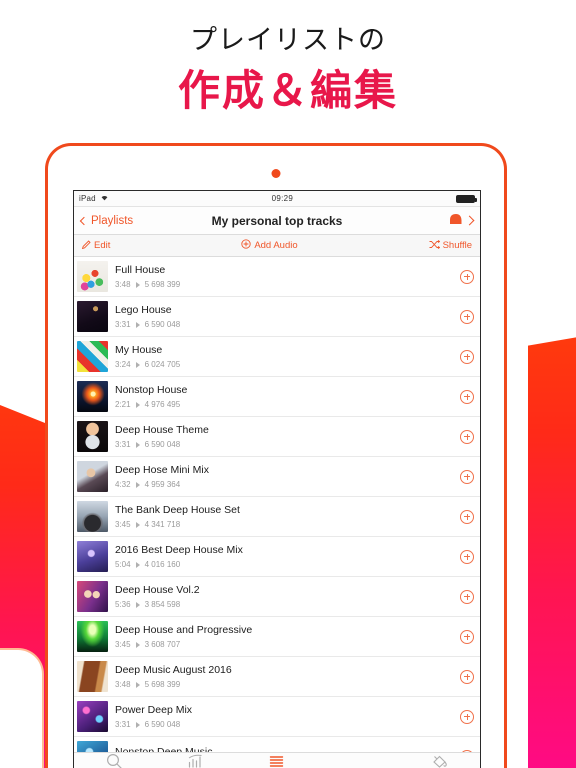  I want to click on camera-dot, so click(276, 173).